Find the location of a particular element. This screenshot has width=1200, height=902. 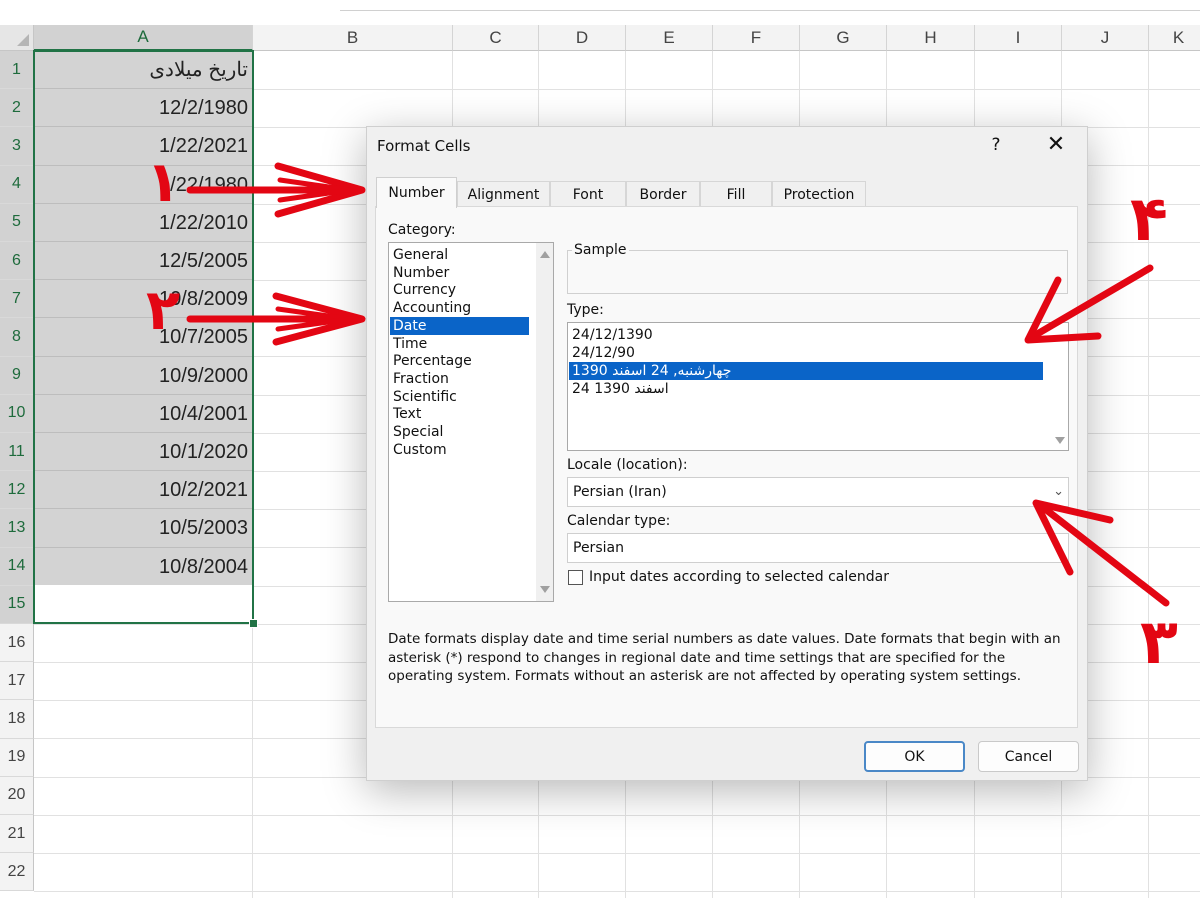

calendar-label: Calendar type: is located at coordinates (619, 521).